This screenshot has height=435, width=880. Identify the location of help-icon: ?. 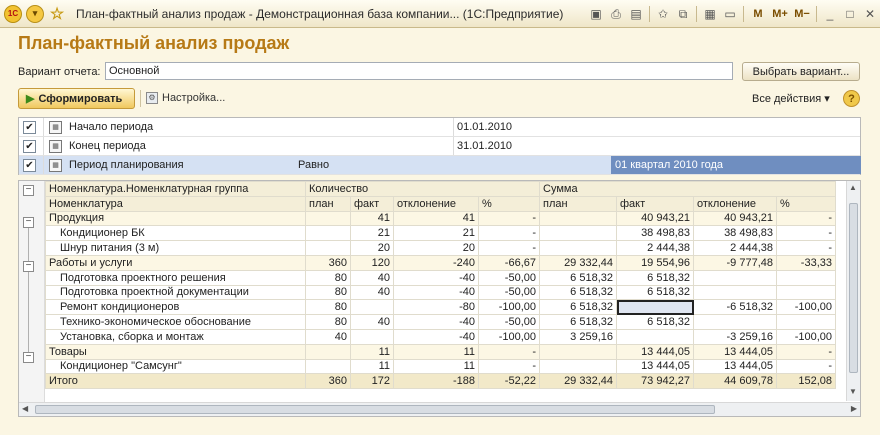
(851, 98).